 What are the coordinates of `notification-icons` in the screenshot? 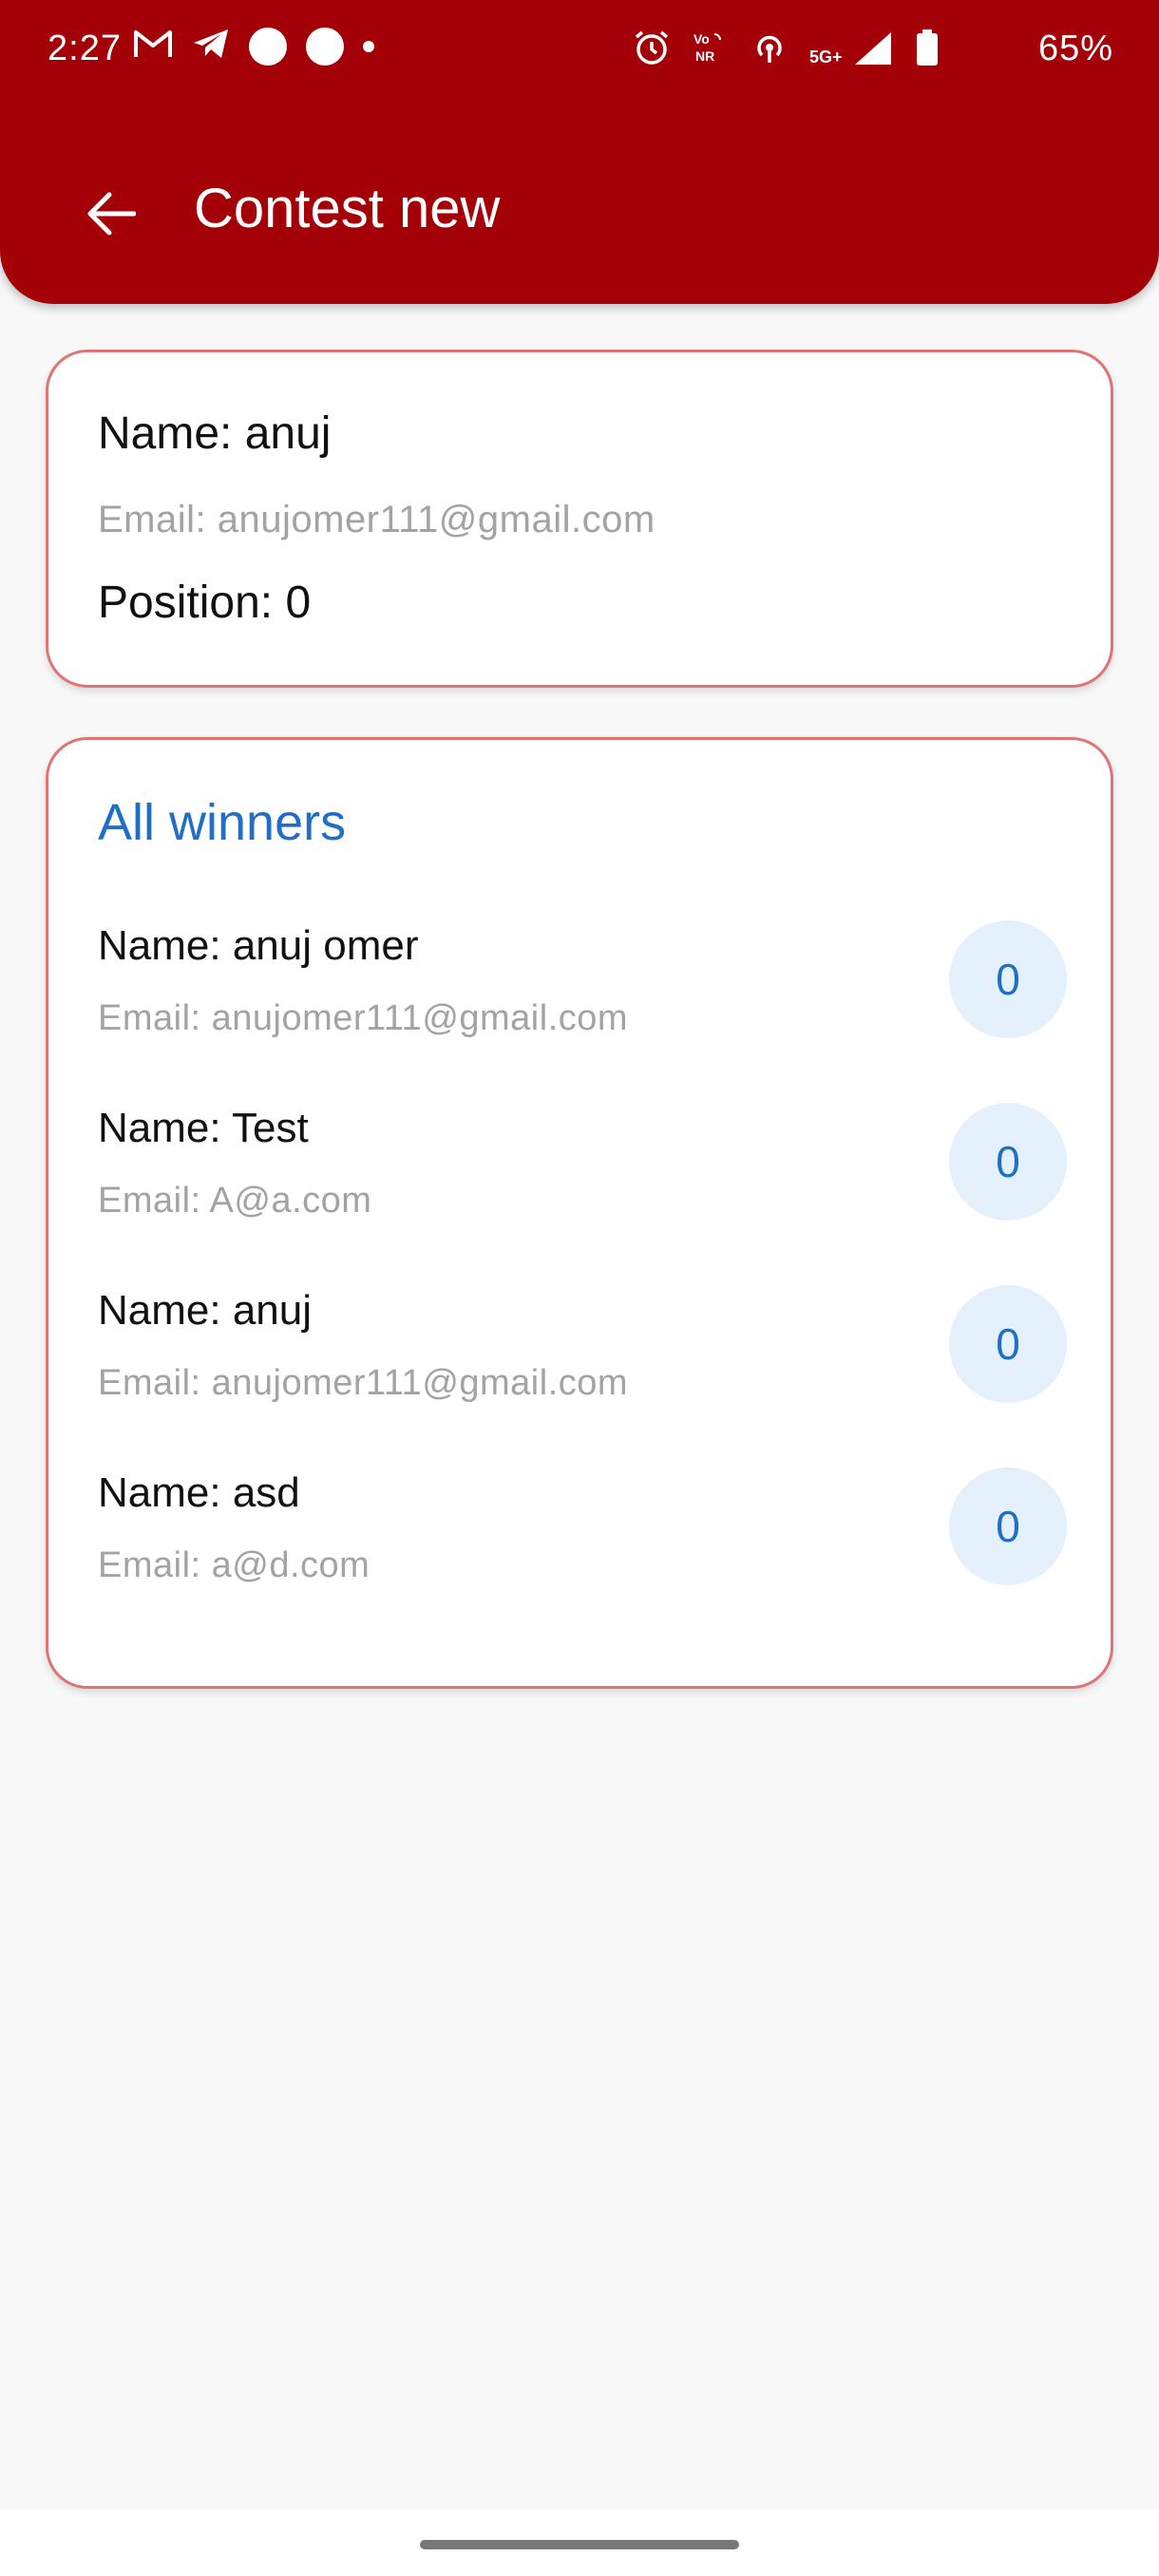 It's located at (253, 46).